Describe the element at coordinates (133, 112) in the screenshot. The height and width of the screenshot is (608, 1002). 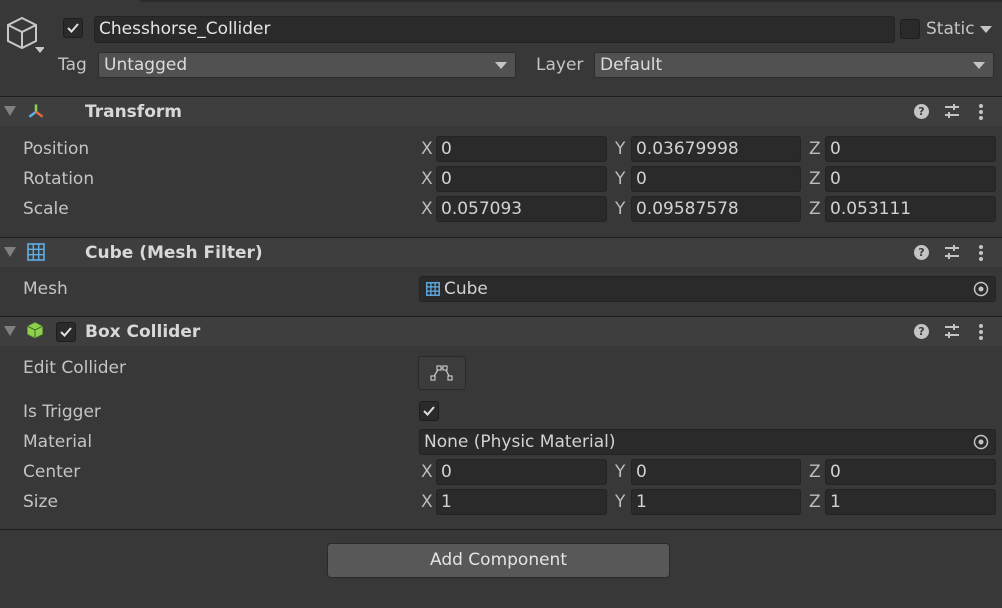
I see `transform-title: Transform` at that location.